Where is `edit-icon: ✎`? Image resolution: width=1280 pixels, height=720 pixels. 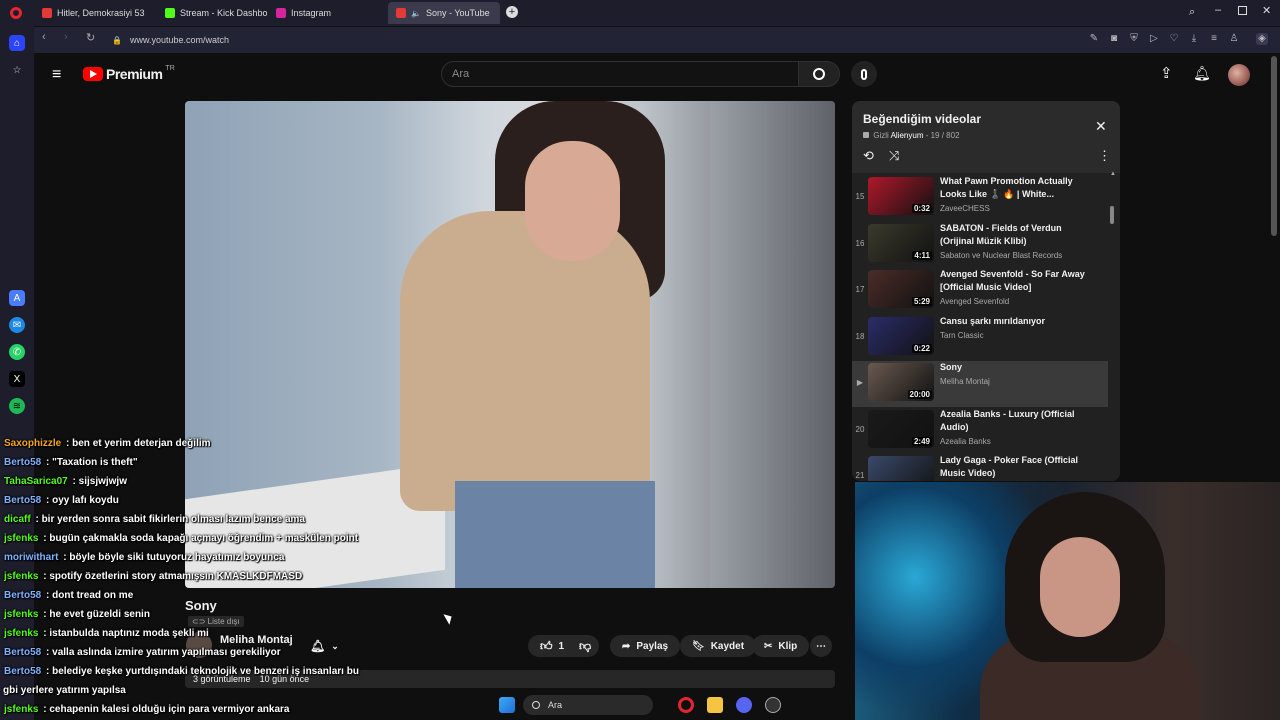
edit-icon: ✎ is located at coordinates (1094, 39).